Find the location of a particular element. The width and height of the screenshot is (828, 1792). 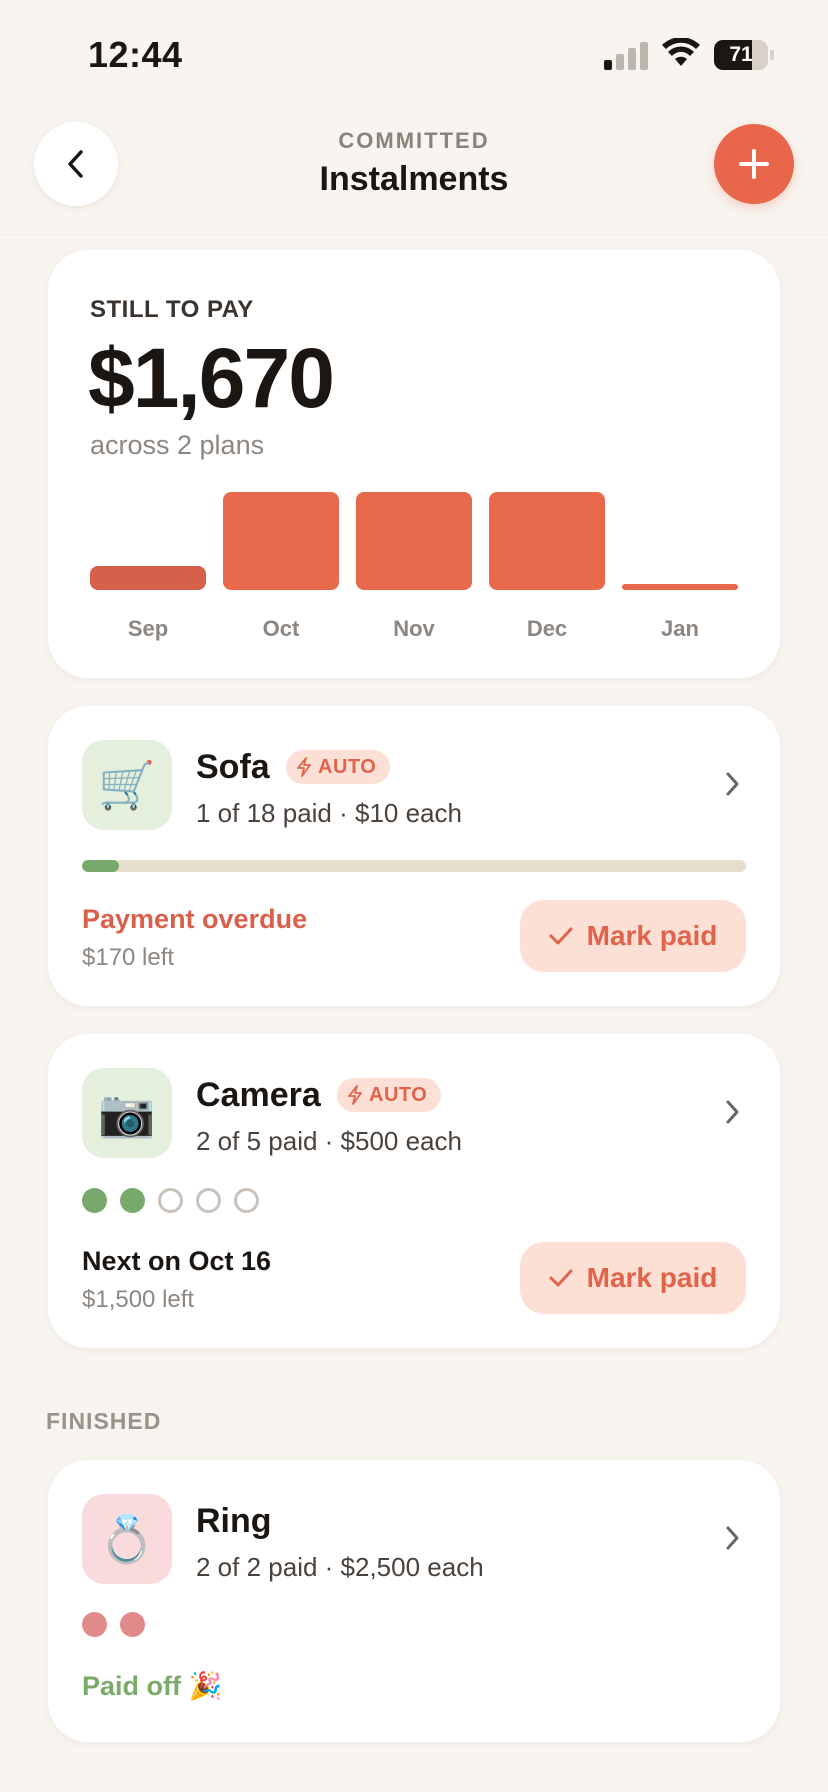

chart-month-label: Nov is located at coordinates (414, 628).